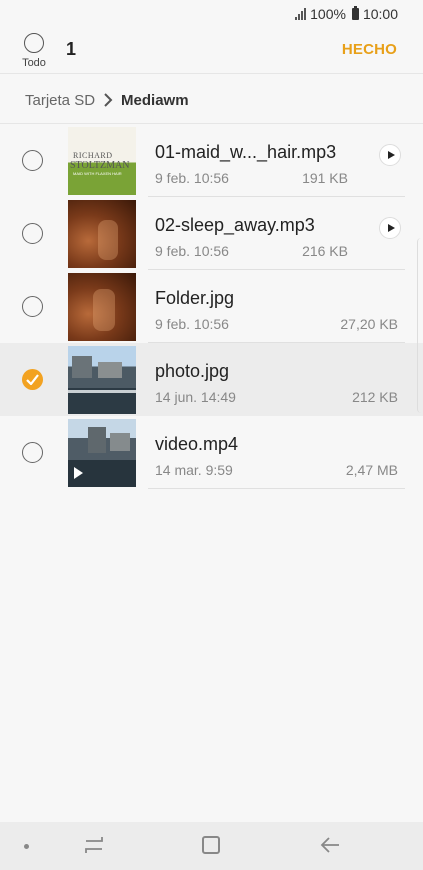 This screenshot has height=870, width=423. Describe the element at coordinates (97, 173) in the screenshot. I see `album-art-text: MAID WITH FLAXEN HAIR` at that location.